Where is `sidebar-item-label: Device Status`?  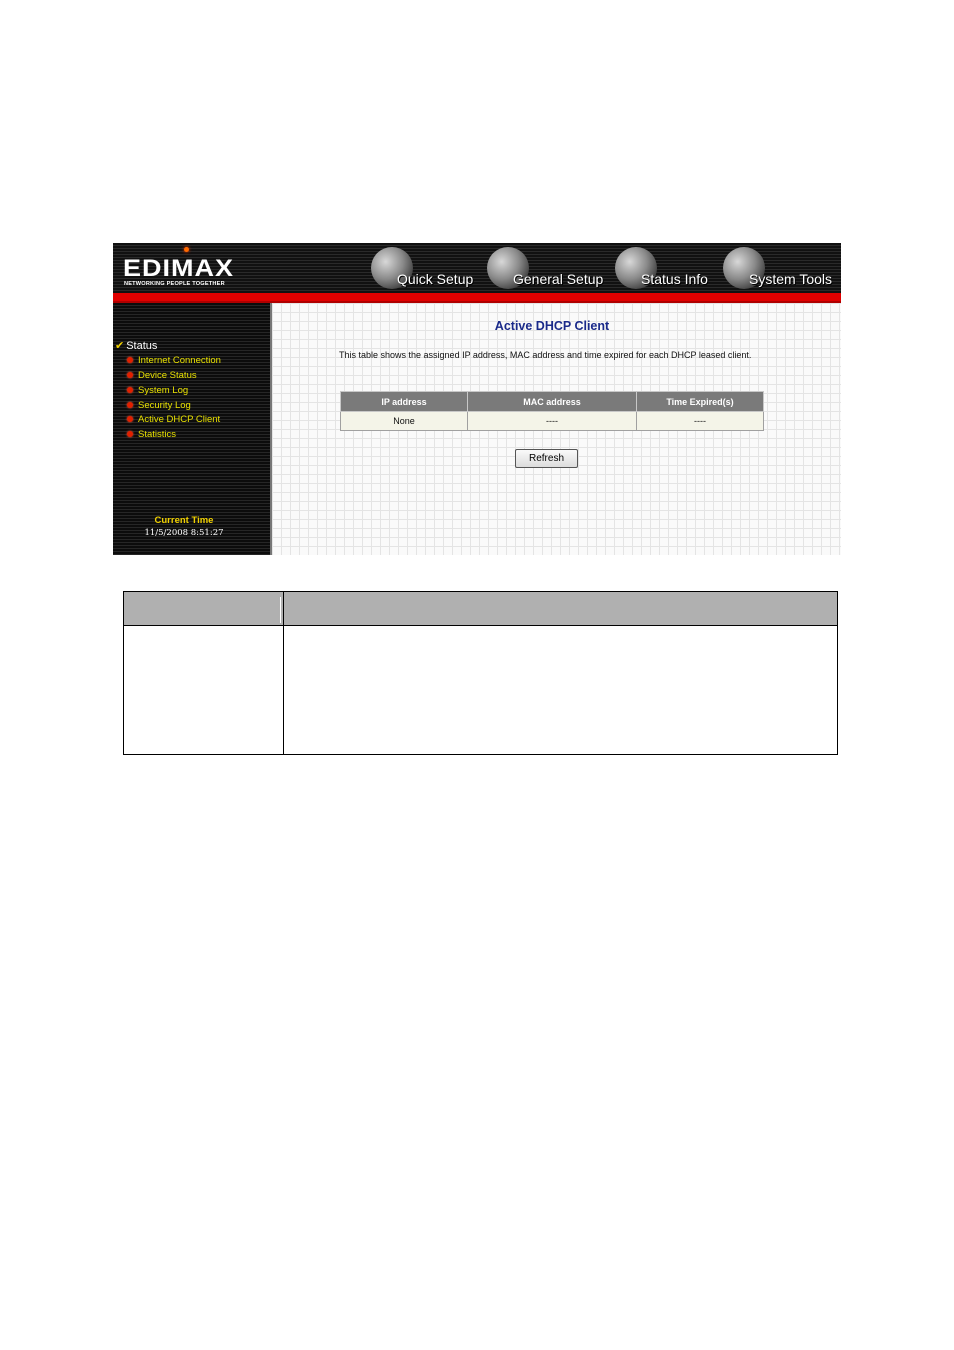 sidebar-item-label: Device Status is located at coordinates (167, 375).